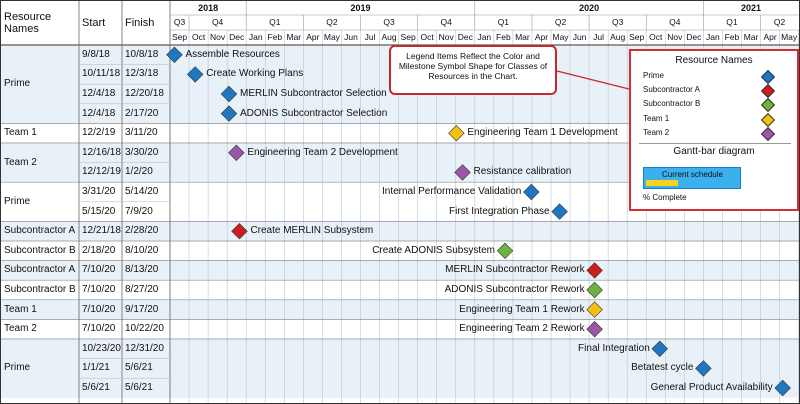  What do you see at coordinates (20, 162) in the screenshot?
I see `resource-name: Team 2` at bounding box center [20, 162].